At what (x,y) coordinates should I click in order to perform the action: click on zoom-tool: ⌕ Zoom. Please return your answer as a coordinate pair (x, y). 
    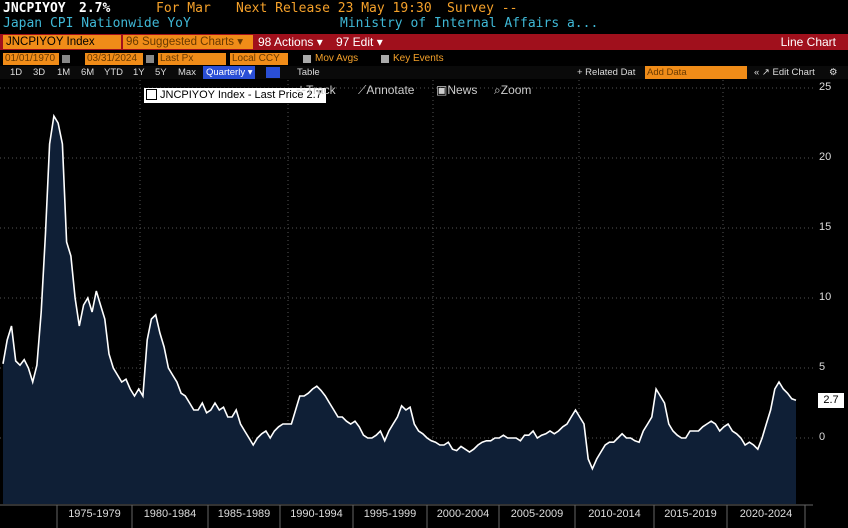
    Looking at the image, I should click on (512, 90).